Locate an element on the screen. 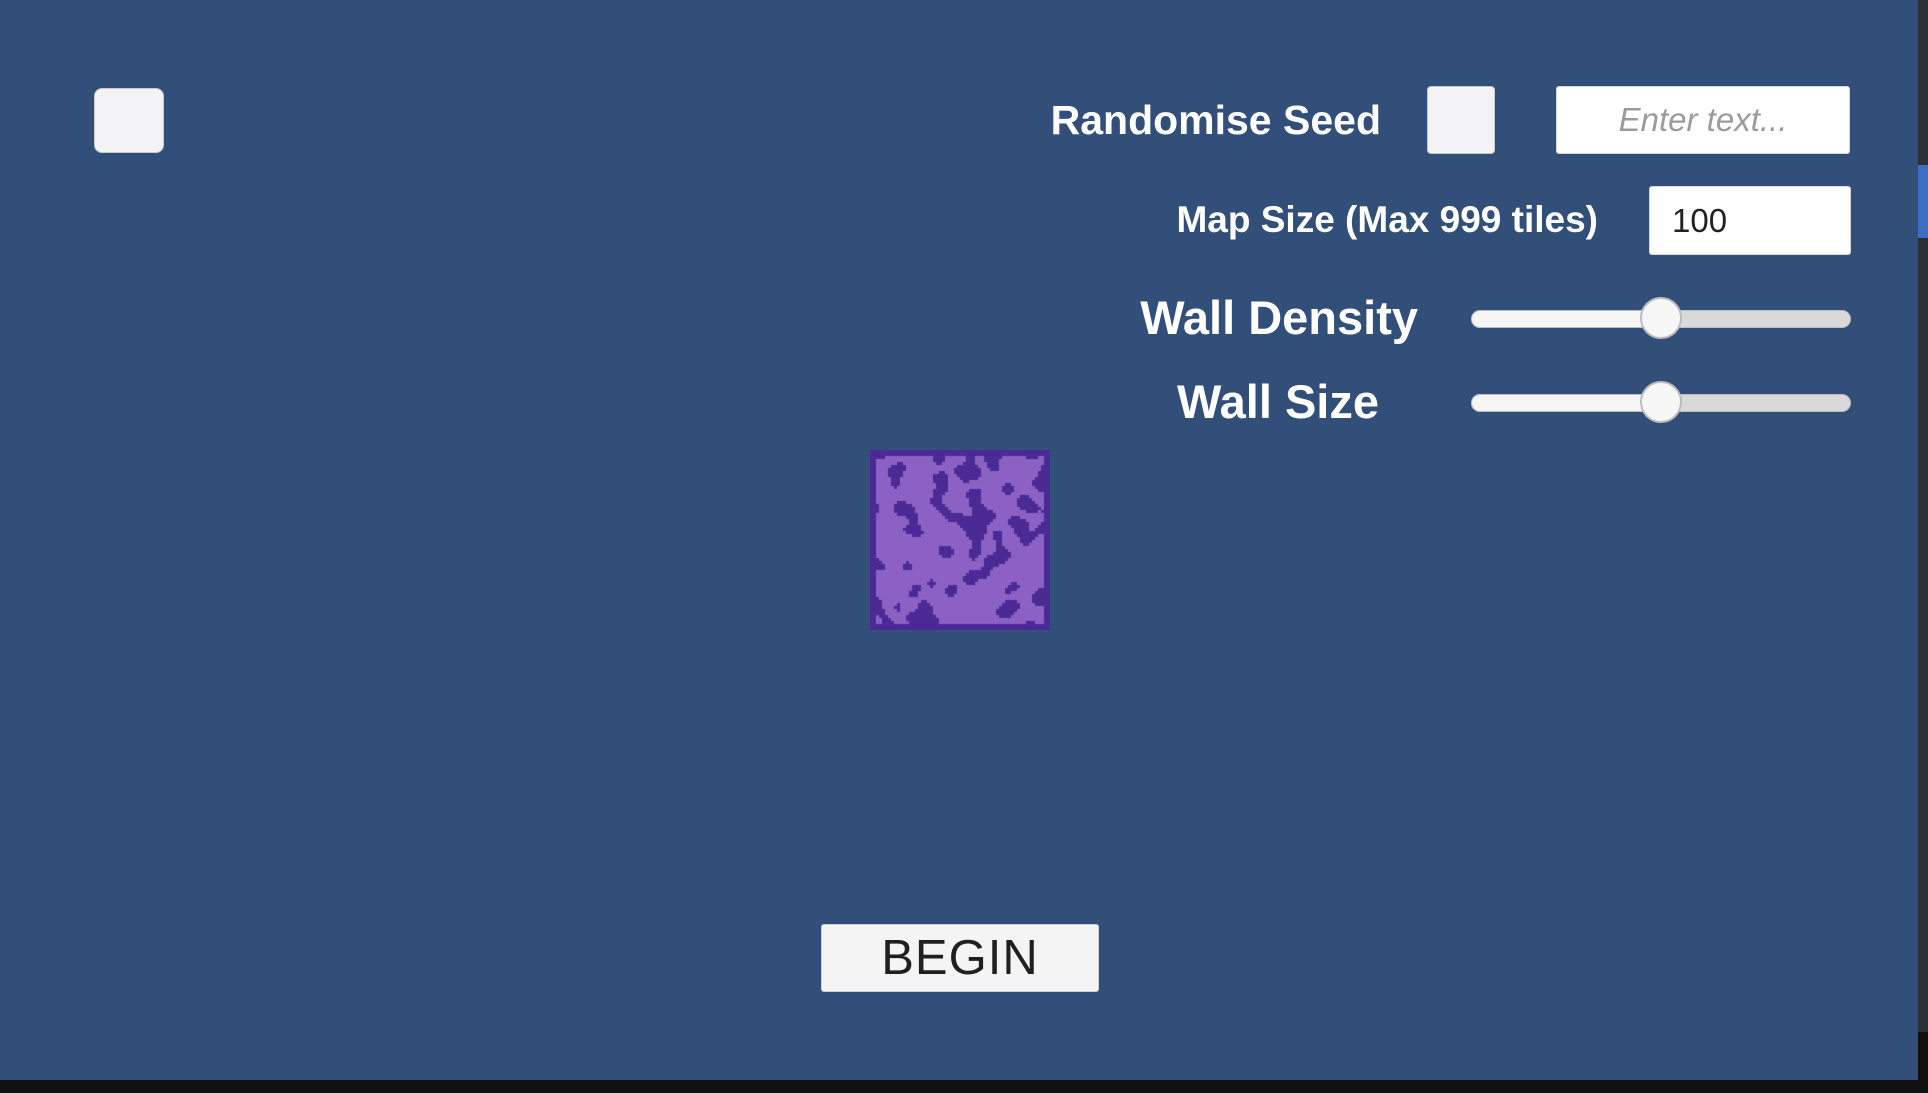  scrollbar-end is located at coordinates (1923, 1056).